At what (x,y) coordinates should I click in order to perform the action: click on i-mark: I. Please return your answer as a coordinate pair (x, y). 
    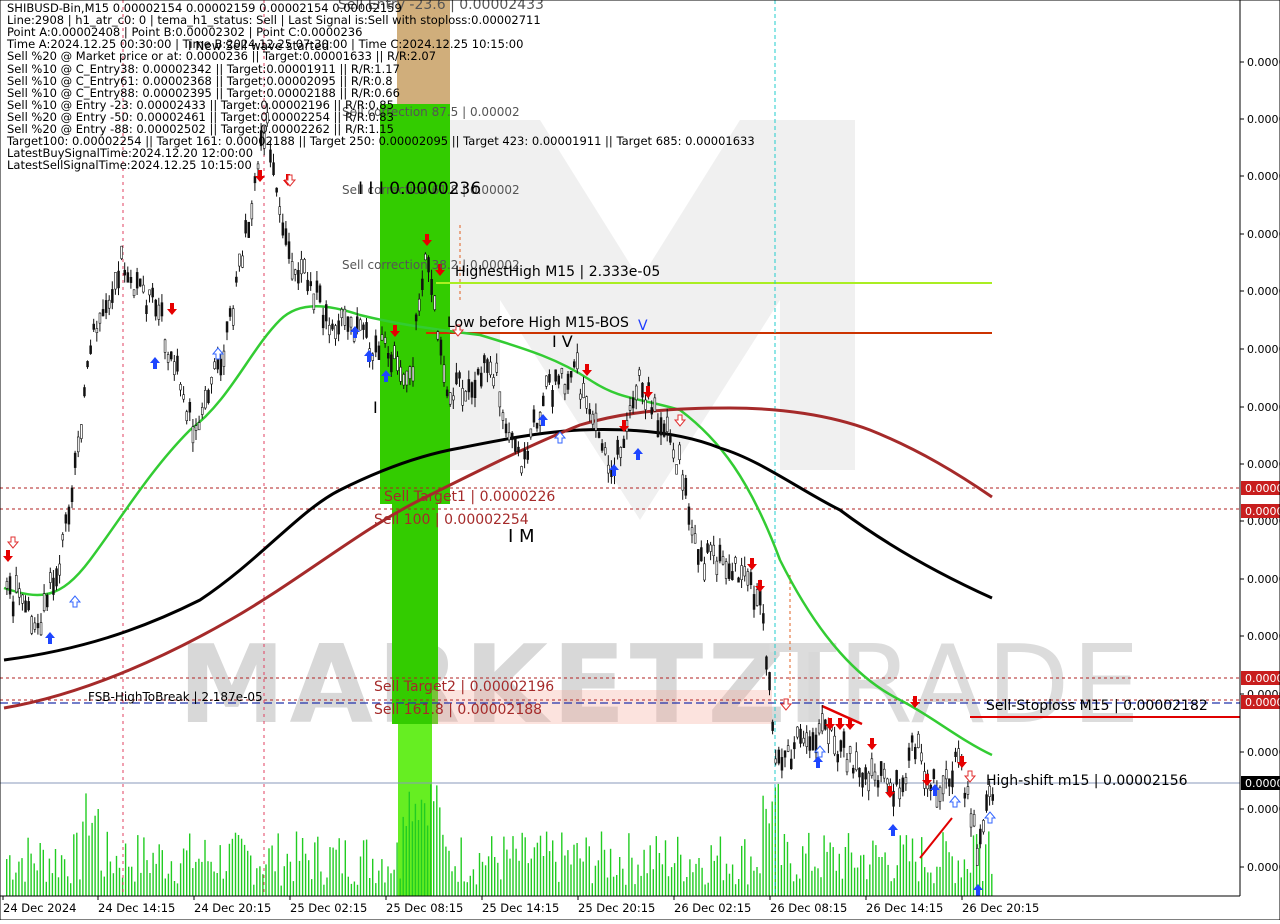
    Looking at the image, I should click on (375, 407).